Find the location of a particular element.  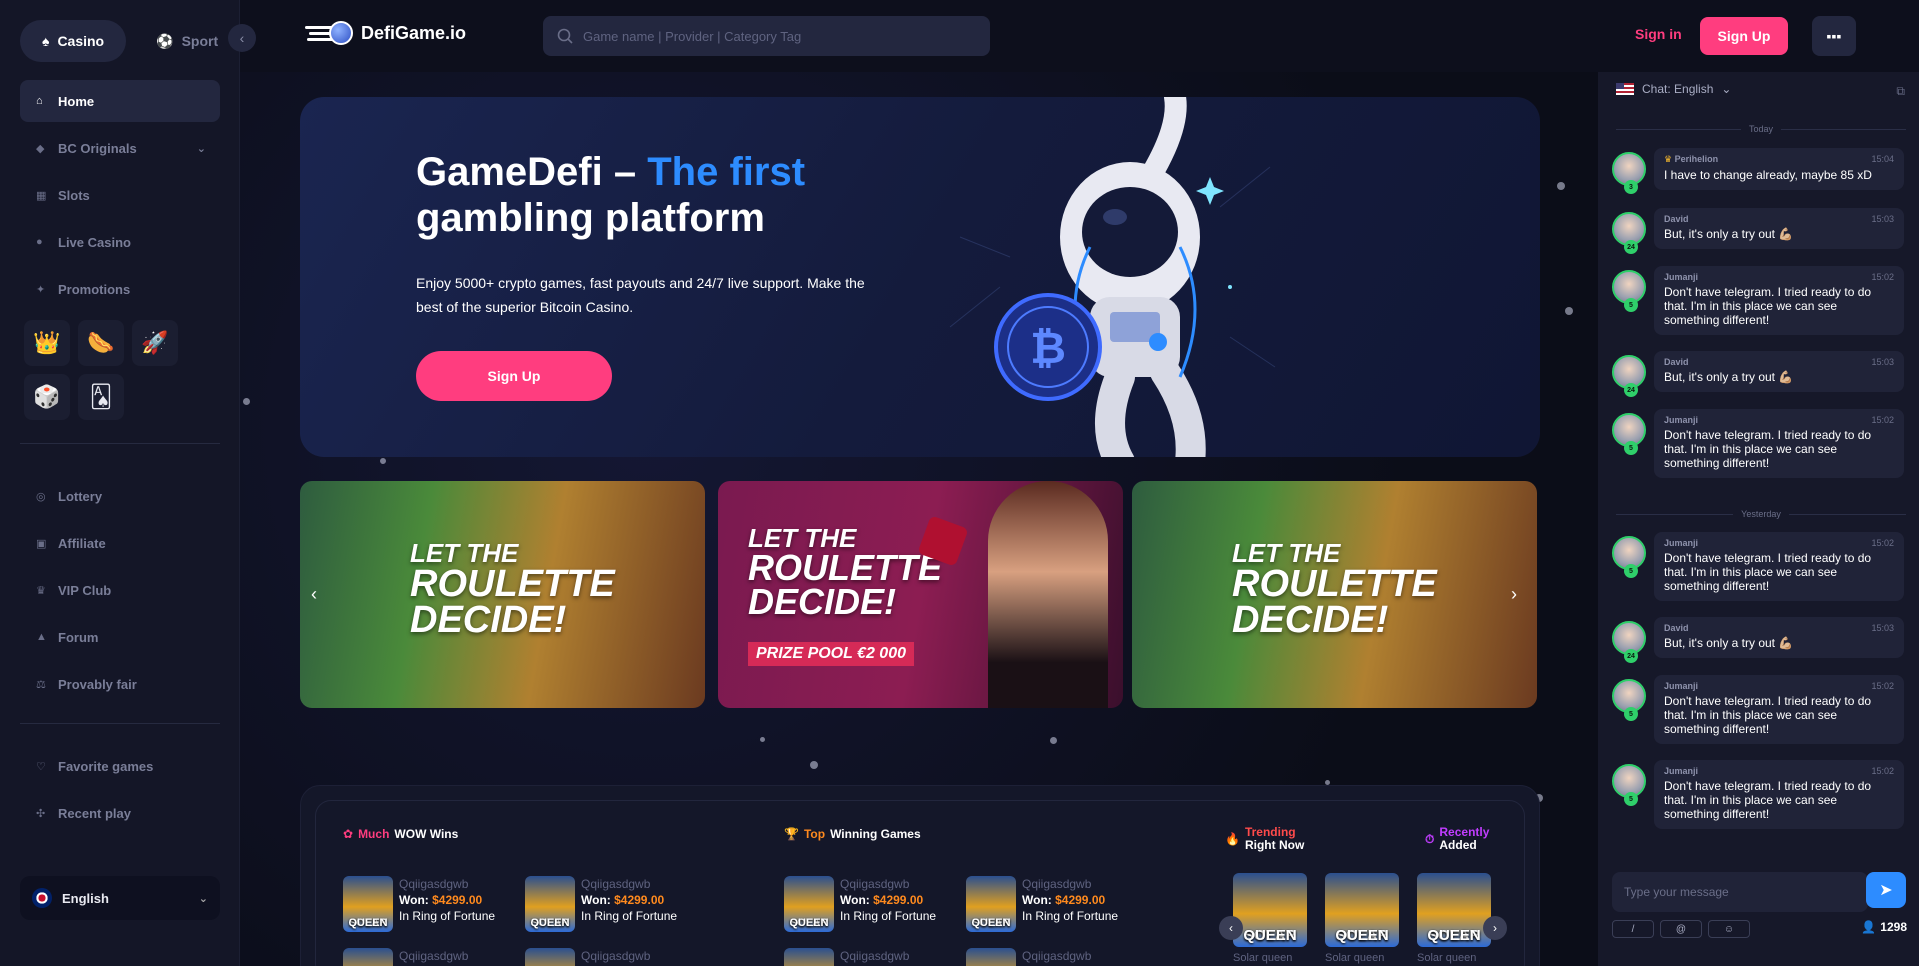

chat-message-input is located at coordinates (1740, 892).